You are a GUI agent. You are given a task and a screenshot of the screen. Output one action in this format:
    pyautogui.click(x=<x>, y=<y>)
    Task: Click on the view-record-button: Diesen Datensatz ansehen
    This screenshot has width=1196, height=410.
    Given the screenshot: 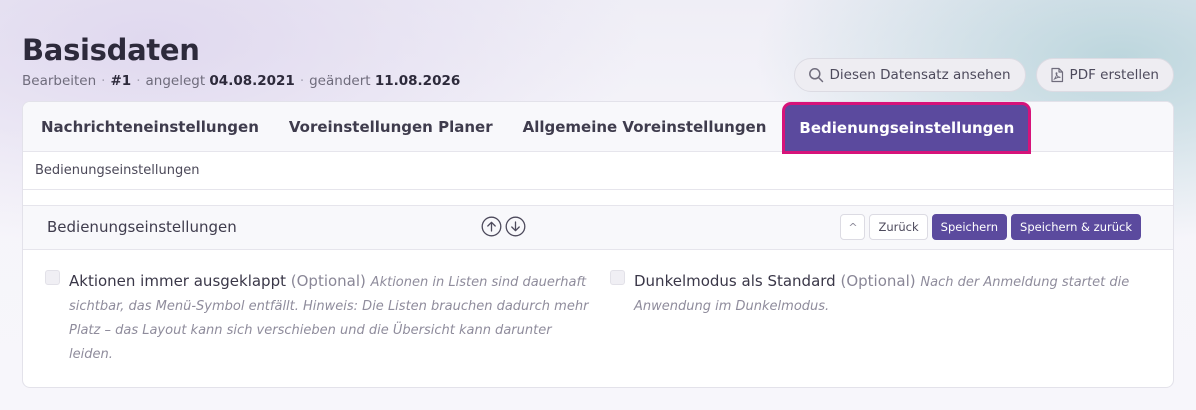 What is the action you would take?
    pyautogui.click(x=909, y=75)
    